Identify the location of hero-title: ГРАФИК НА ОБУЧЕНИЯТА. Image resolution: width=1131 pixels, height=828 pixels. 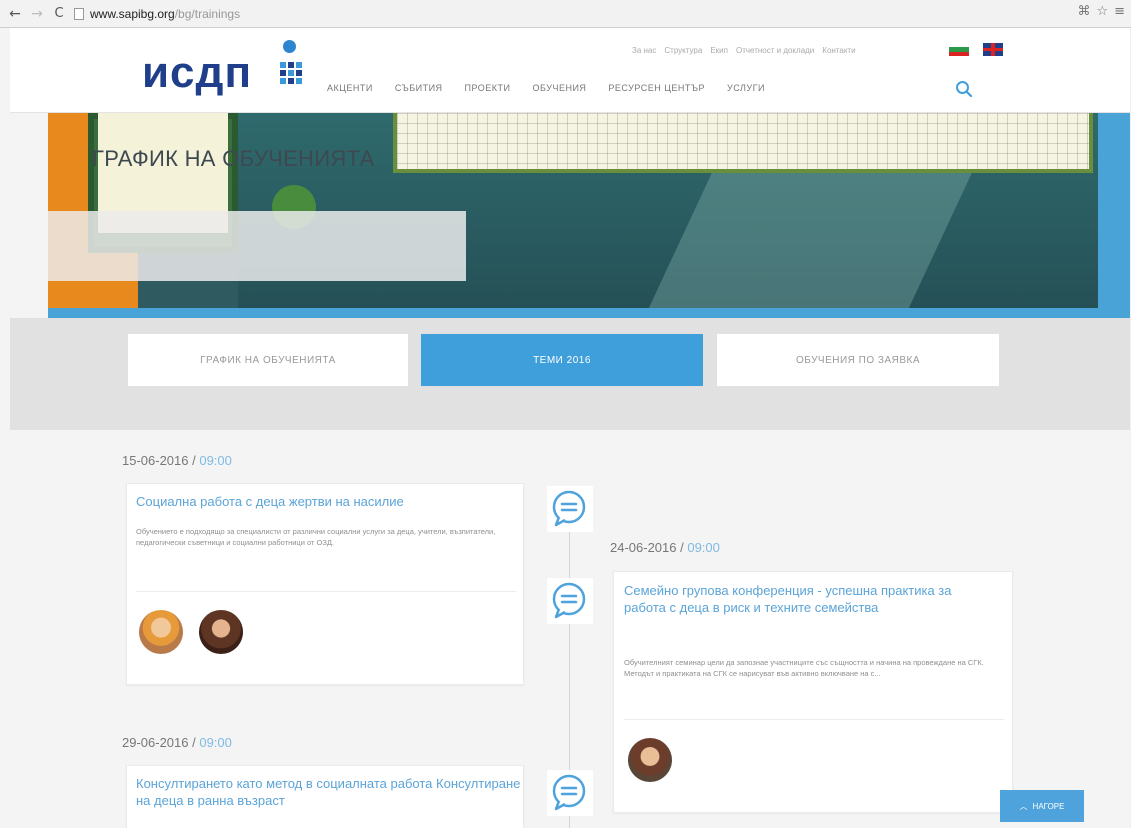
(233, 158).